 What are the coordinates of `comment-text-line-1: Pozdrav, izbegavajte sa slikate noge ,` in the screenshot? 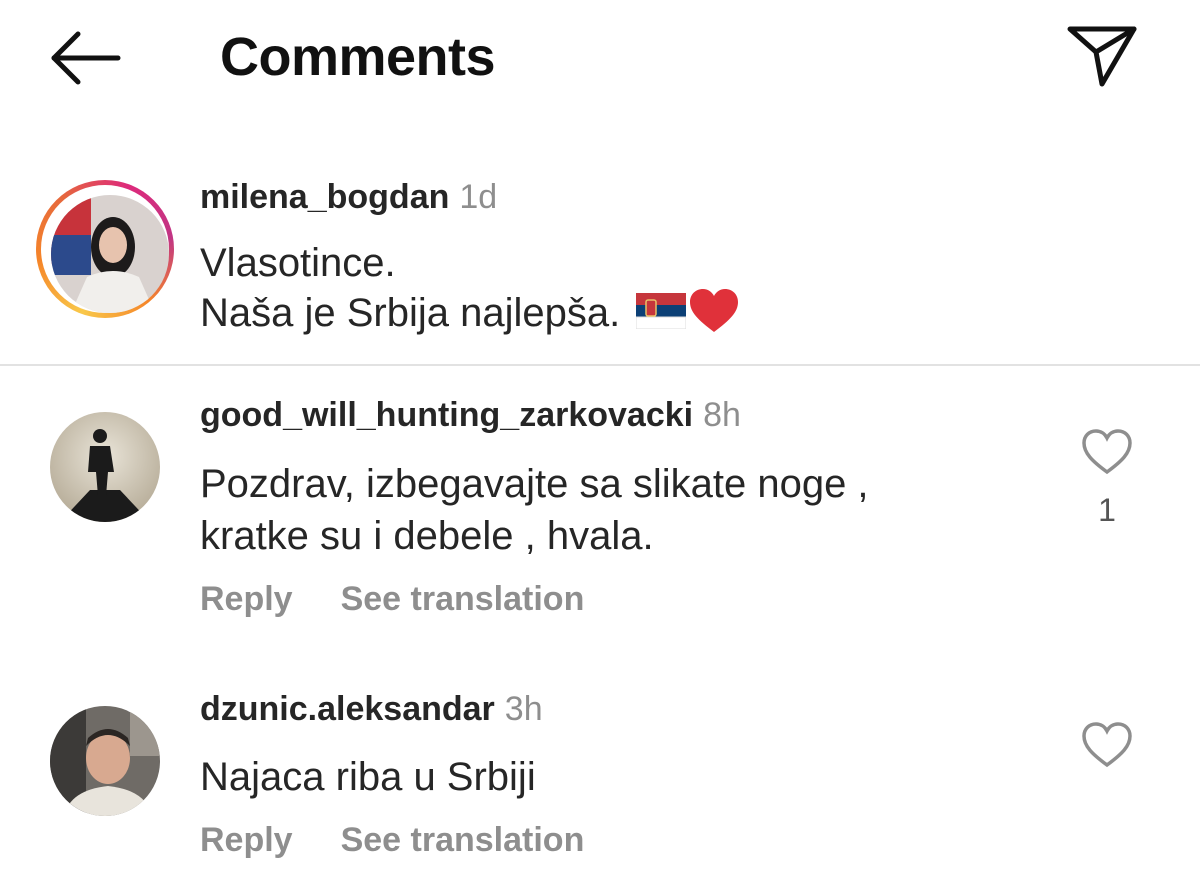 It's located at (534, 484).